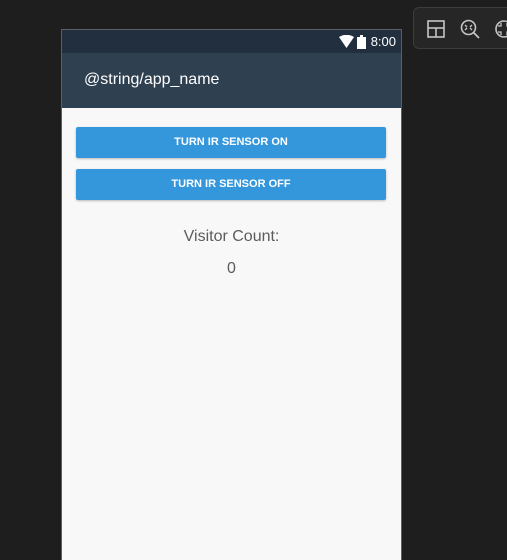  I want to click on visitor-count-value: 0, so click(231, 268).